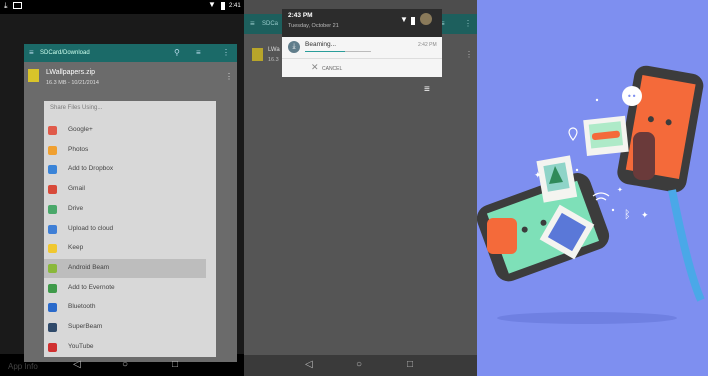 Image resolution: width=708 pixels, height=376 pixels. Describe the element at coordinates (313, 26) in the screenshot. I see `notif-date: Tuesday, October 21` at that location.